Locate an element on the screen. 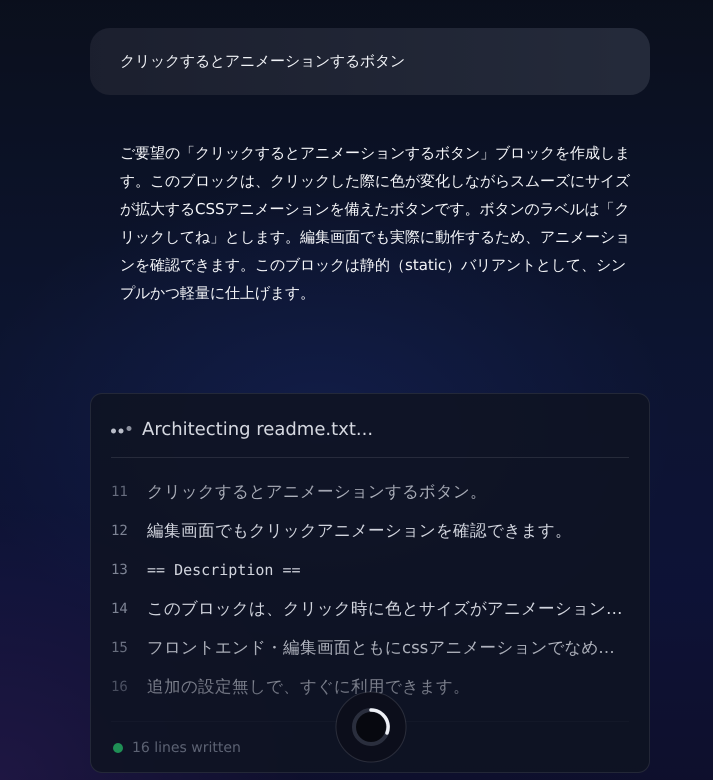 This screenshot has width=713, height=780. status-text: 16 lines written is located at coordinates (186, 748).